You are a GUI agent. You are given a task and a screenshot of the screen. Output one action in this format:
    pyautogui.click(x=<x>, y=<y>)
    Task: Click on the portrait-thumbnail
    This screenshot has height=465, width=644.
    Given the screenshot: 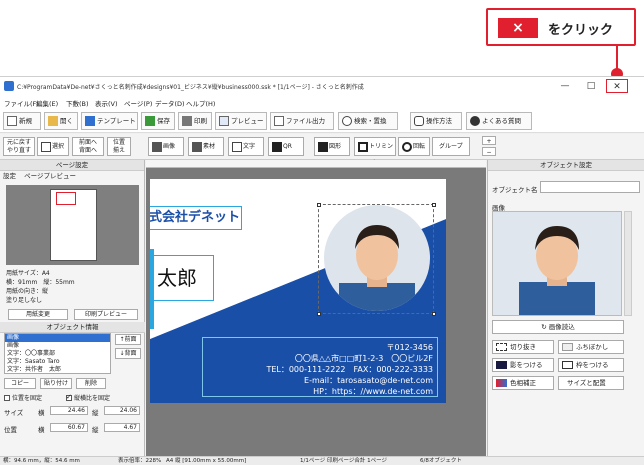 What is the action you would take?
    pyautogui.click(x=557, y=263)
    